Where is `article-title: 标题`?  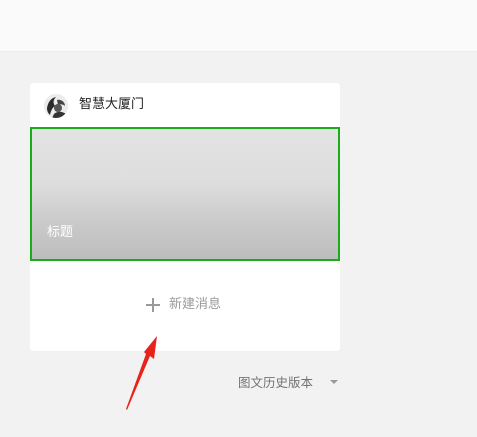
article-title: 标题 is located at coordinates (60, 232).